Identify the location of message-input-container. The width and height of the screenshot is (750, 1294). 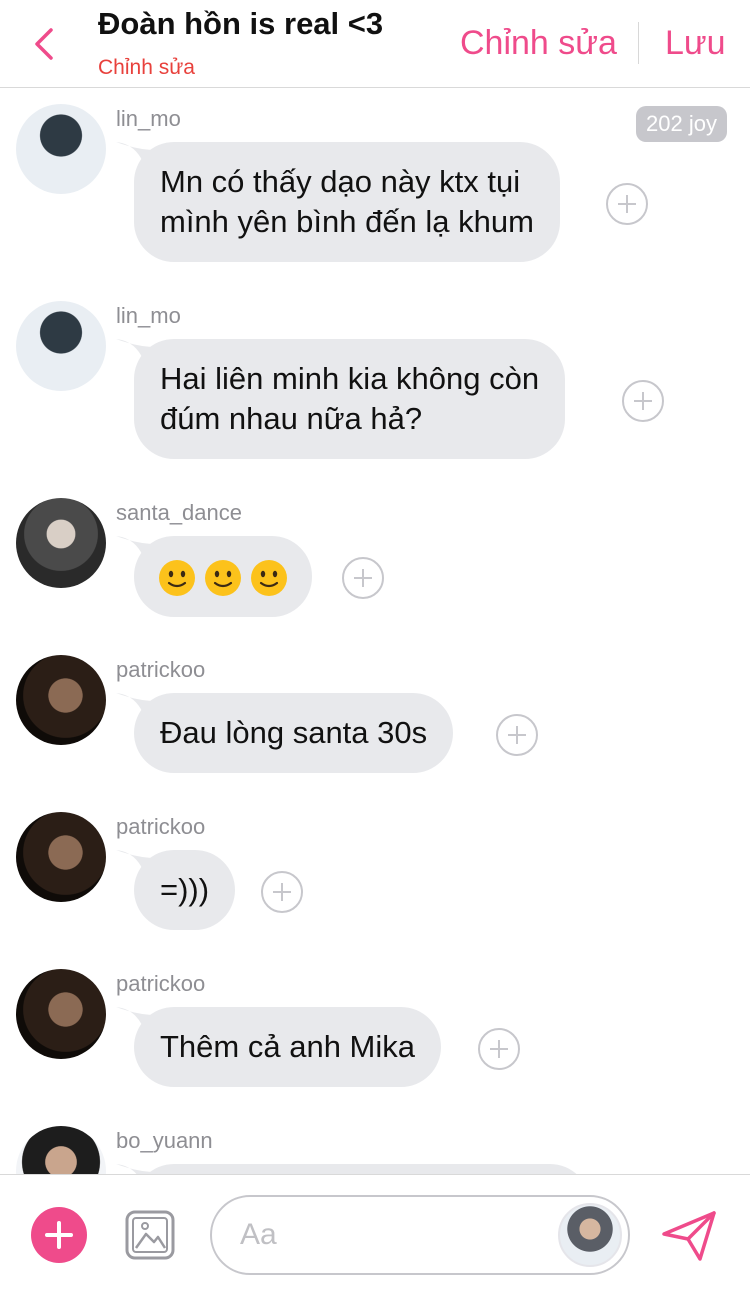
(420, 1235).